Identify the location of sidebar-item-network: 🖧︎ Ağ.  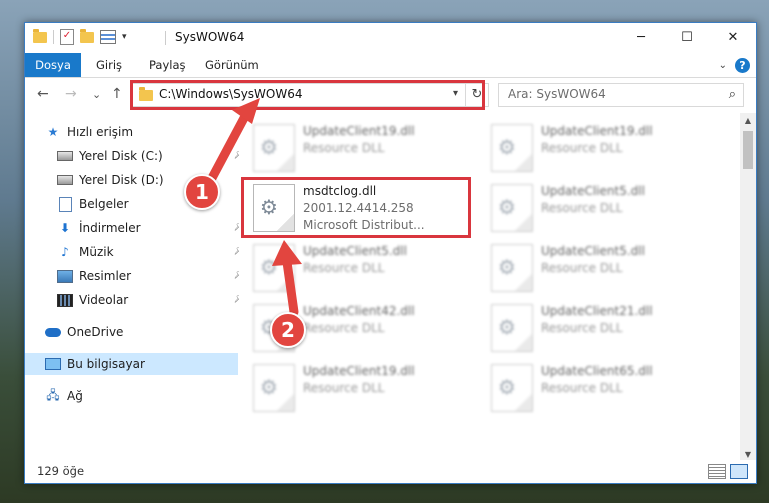
(131, 396).